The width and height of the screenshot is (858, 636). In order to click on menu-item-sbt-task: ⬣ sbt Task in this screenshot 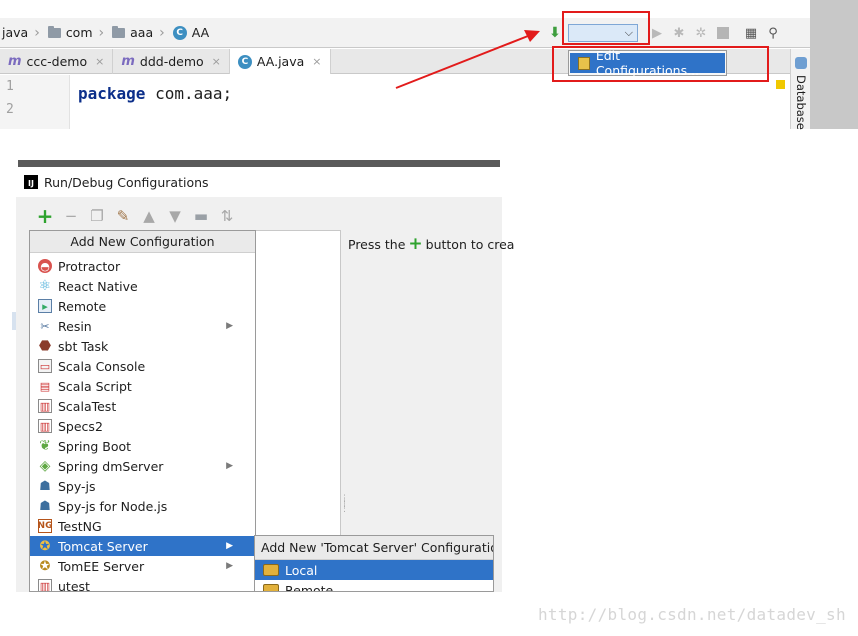, I will do `click(142, 346)`.